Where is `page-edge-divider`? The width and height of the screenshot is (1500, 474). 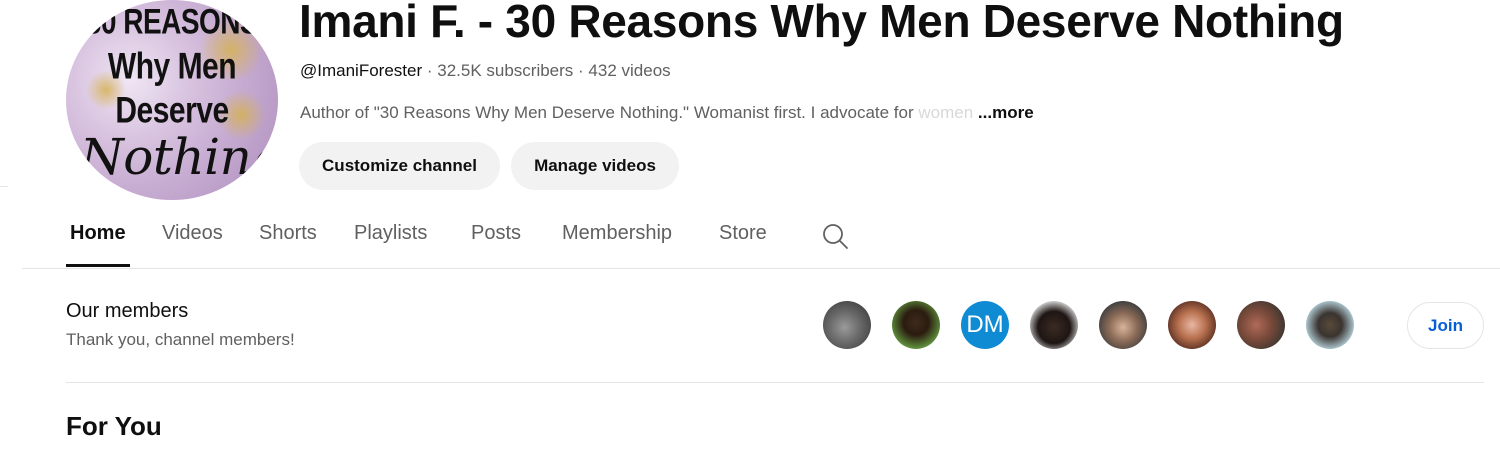 page-edge-divider is located at coordinates (4, 186).